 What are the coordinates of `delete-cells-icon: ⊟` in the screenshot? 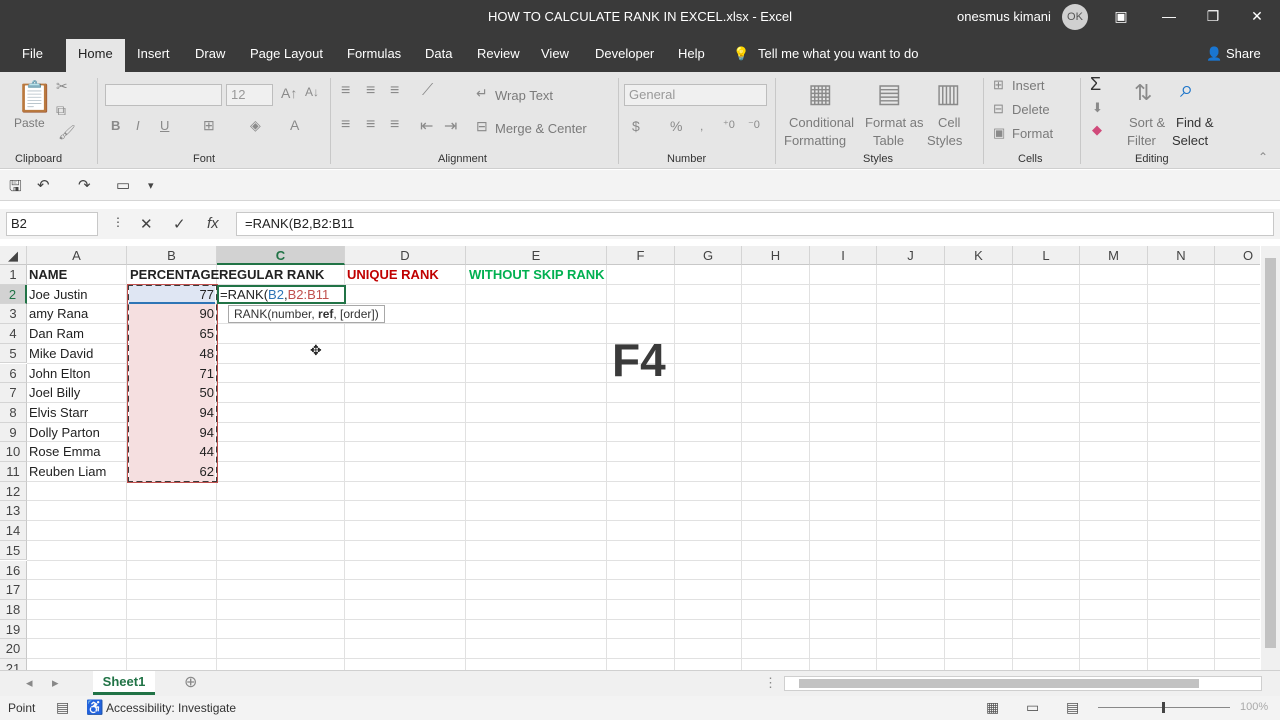 It's located at (998, 109).